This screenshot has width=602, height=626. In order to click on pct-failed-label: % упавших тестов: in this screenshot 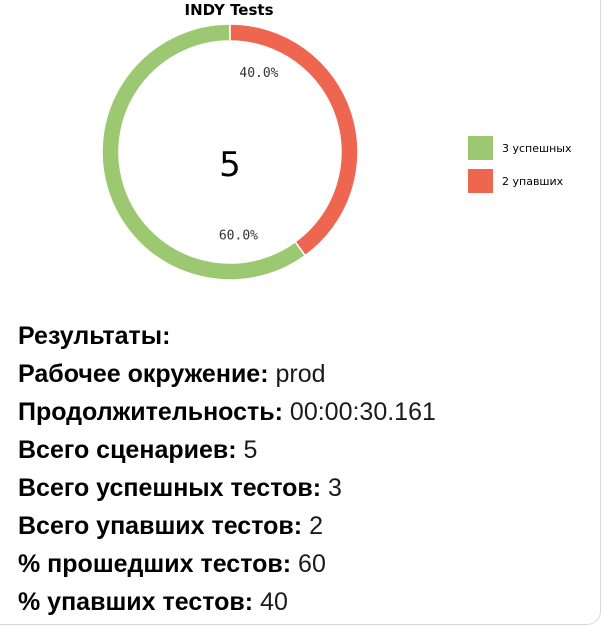, I will do `click(136, 602)`.